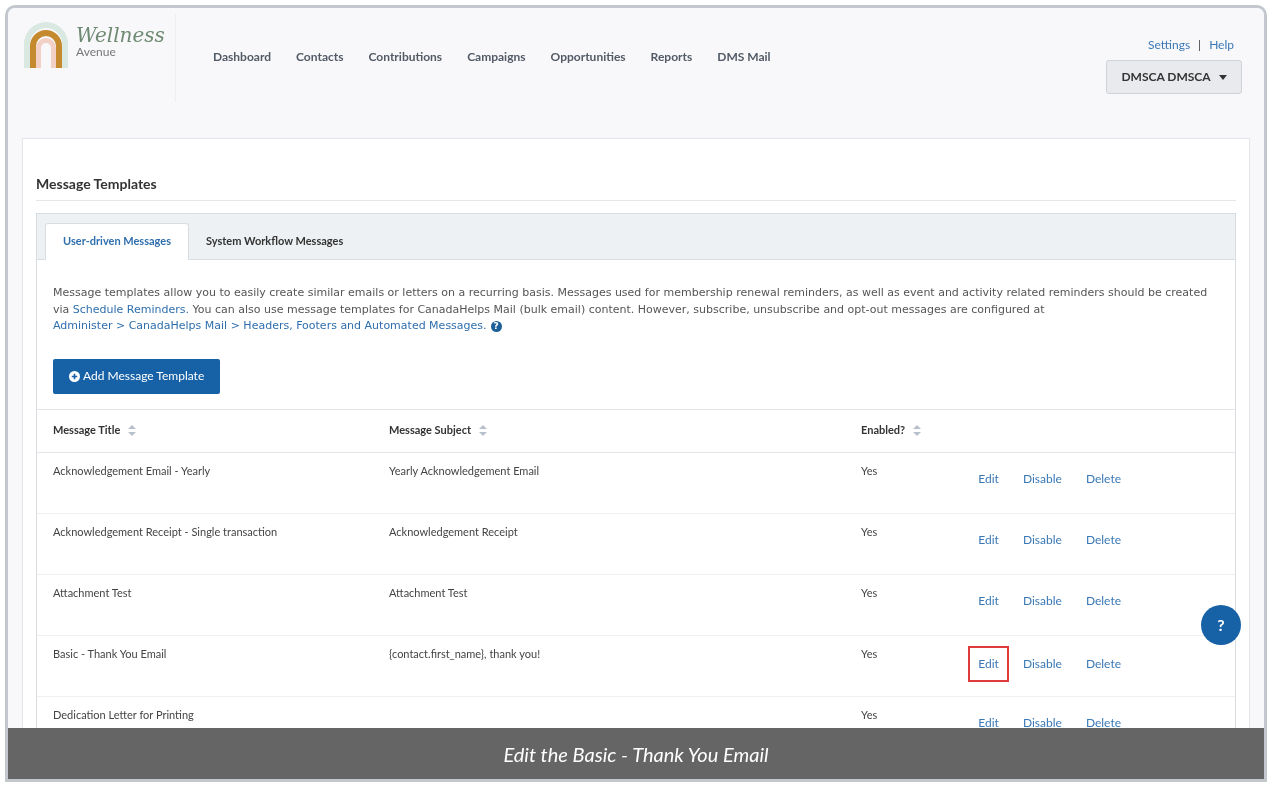  I want to click on nav-link: Reports, so click(671, 57).